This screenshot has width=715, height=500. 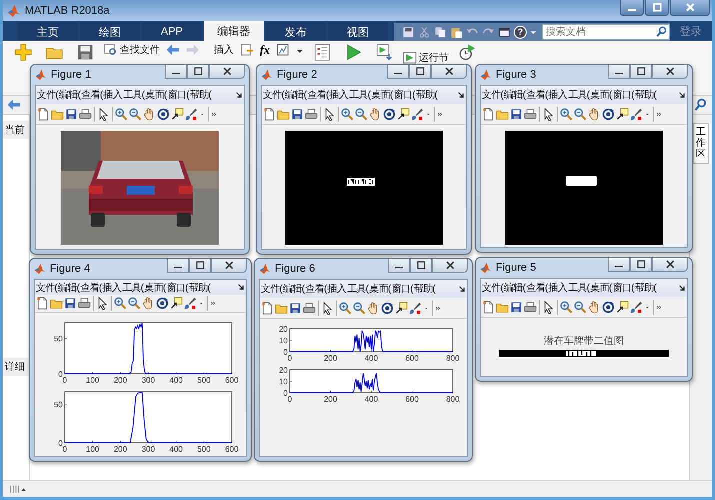 What do you see at coordinates (16, 367) in the screenshot?
I see `panel-header: 详细` at bounding box center [16, 367].